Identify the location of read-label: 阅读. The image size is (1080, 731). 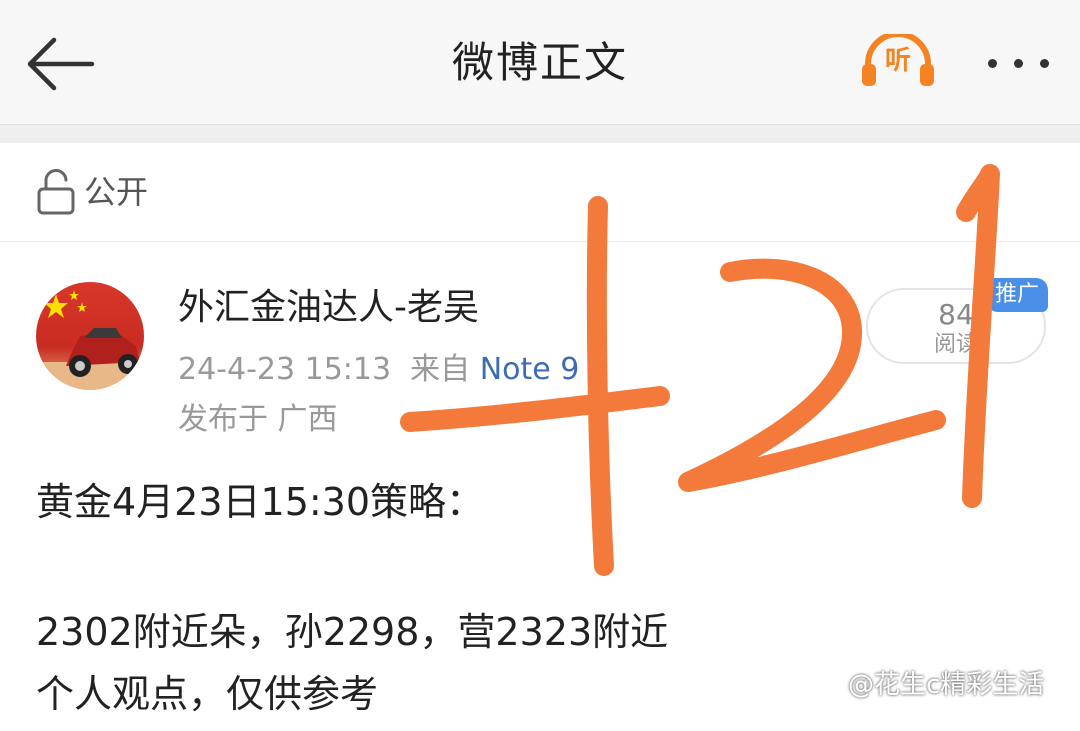
(955, 344).